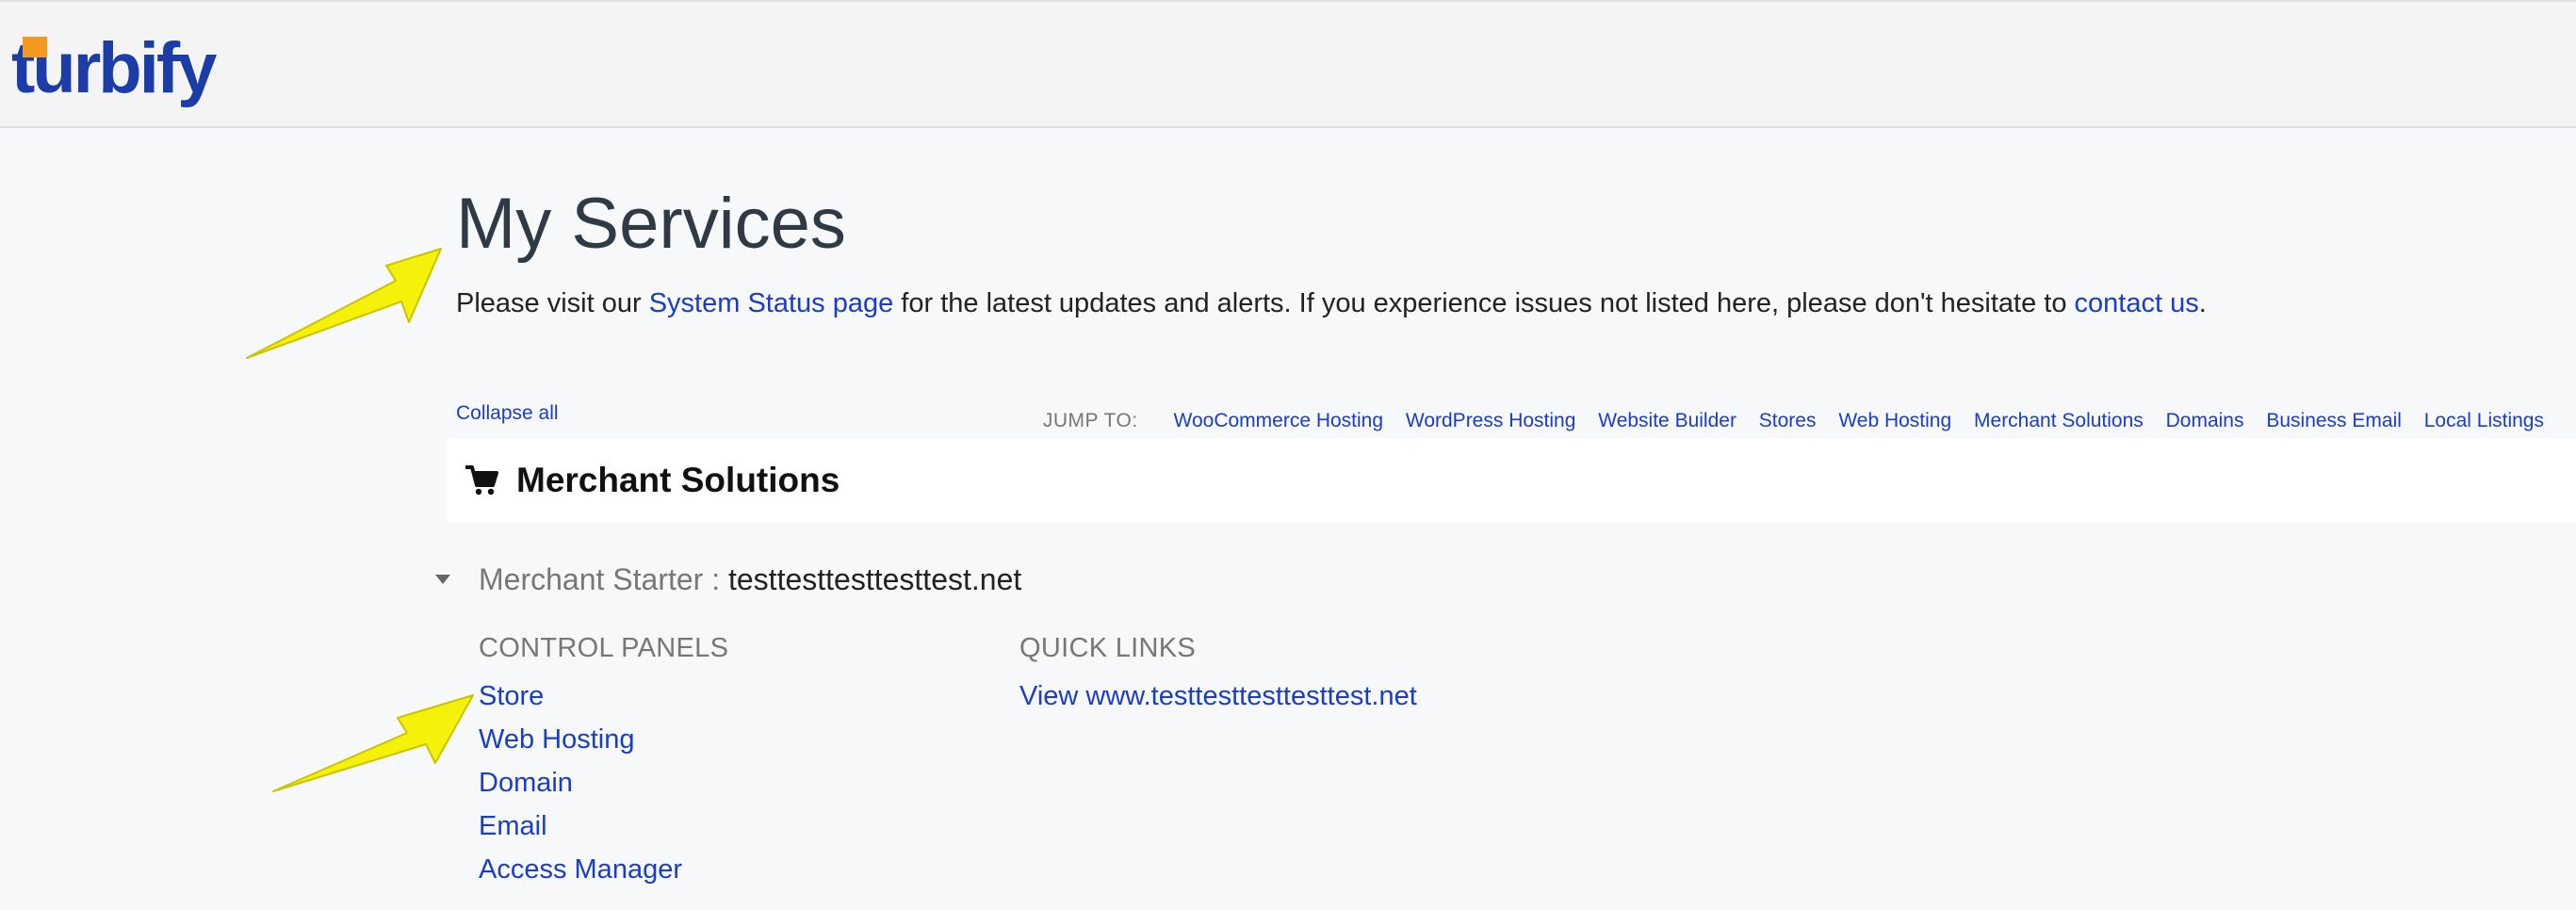  I want to click on jump-link-woocommerce-hosting: WooCommerce Hosting, so click(1279, 420).